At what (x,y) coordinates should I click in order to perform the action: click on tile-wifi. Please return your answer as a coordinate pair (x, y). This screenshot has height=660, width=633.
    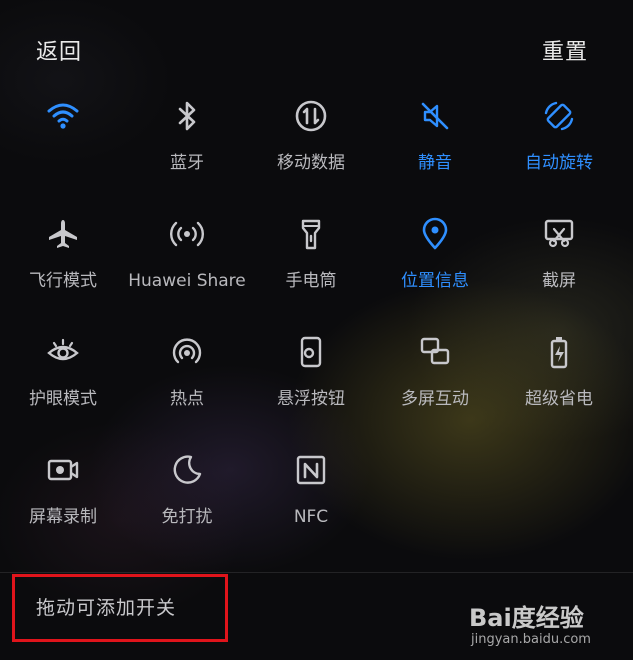
    Looking at the image, I should click on (63, 155).